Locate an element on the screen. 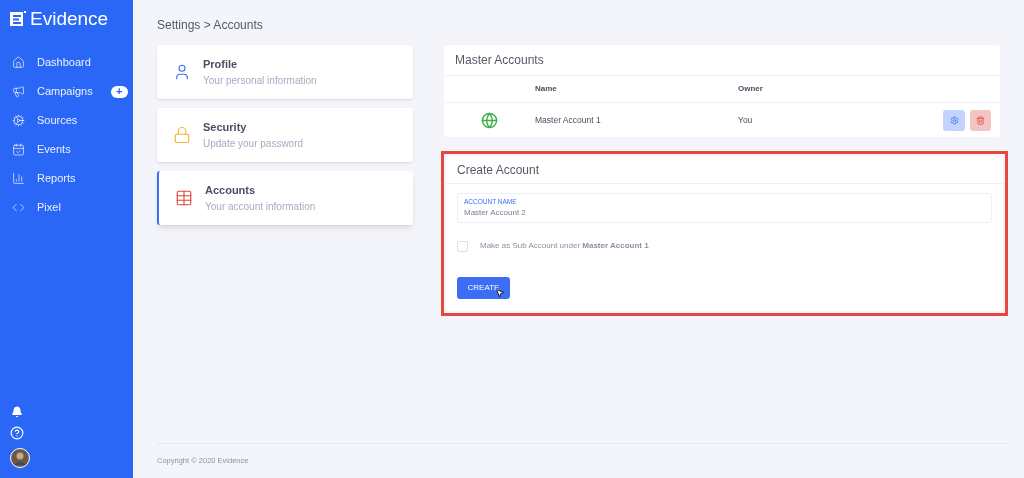 Image resolution: width=1024 pixels, height=478 pixels. user-icon is located at coordinates (182, 72).